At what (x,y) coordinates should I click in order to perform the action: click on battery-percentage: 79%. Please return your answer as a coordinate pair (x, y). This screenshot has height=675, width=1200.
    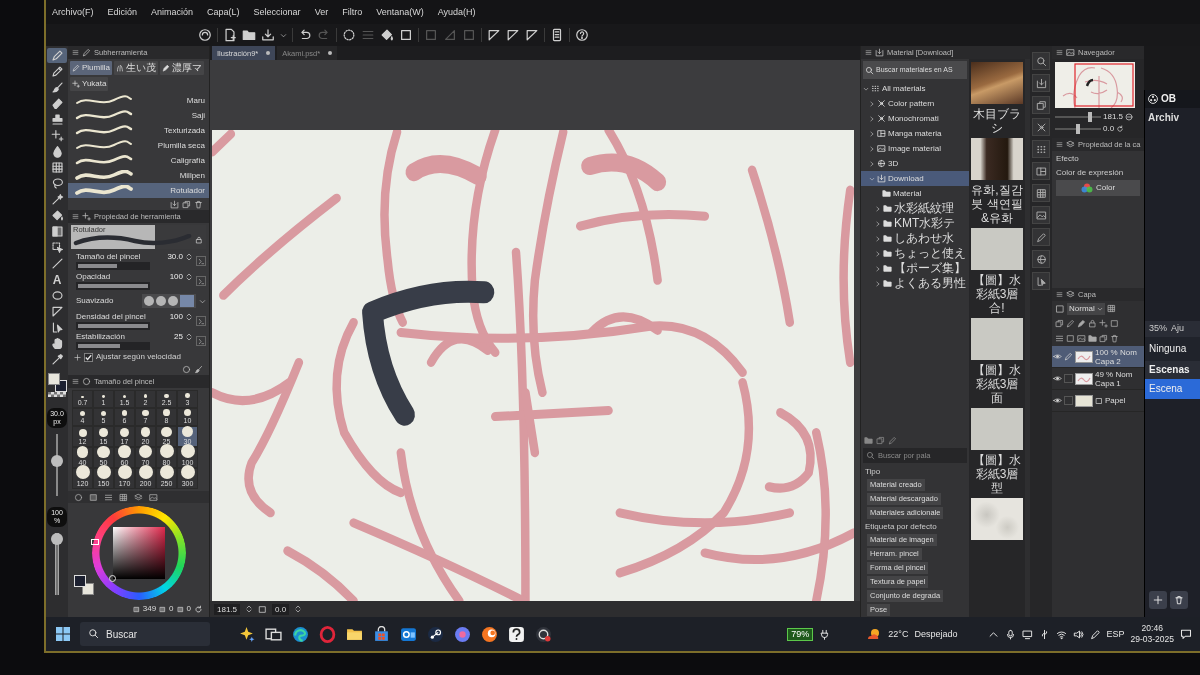
    Looking at the image, I should click on (800, 634).